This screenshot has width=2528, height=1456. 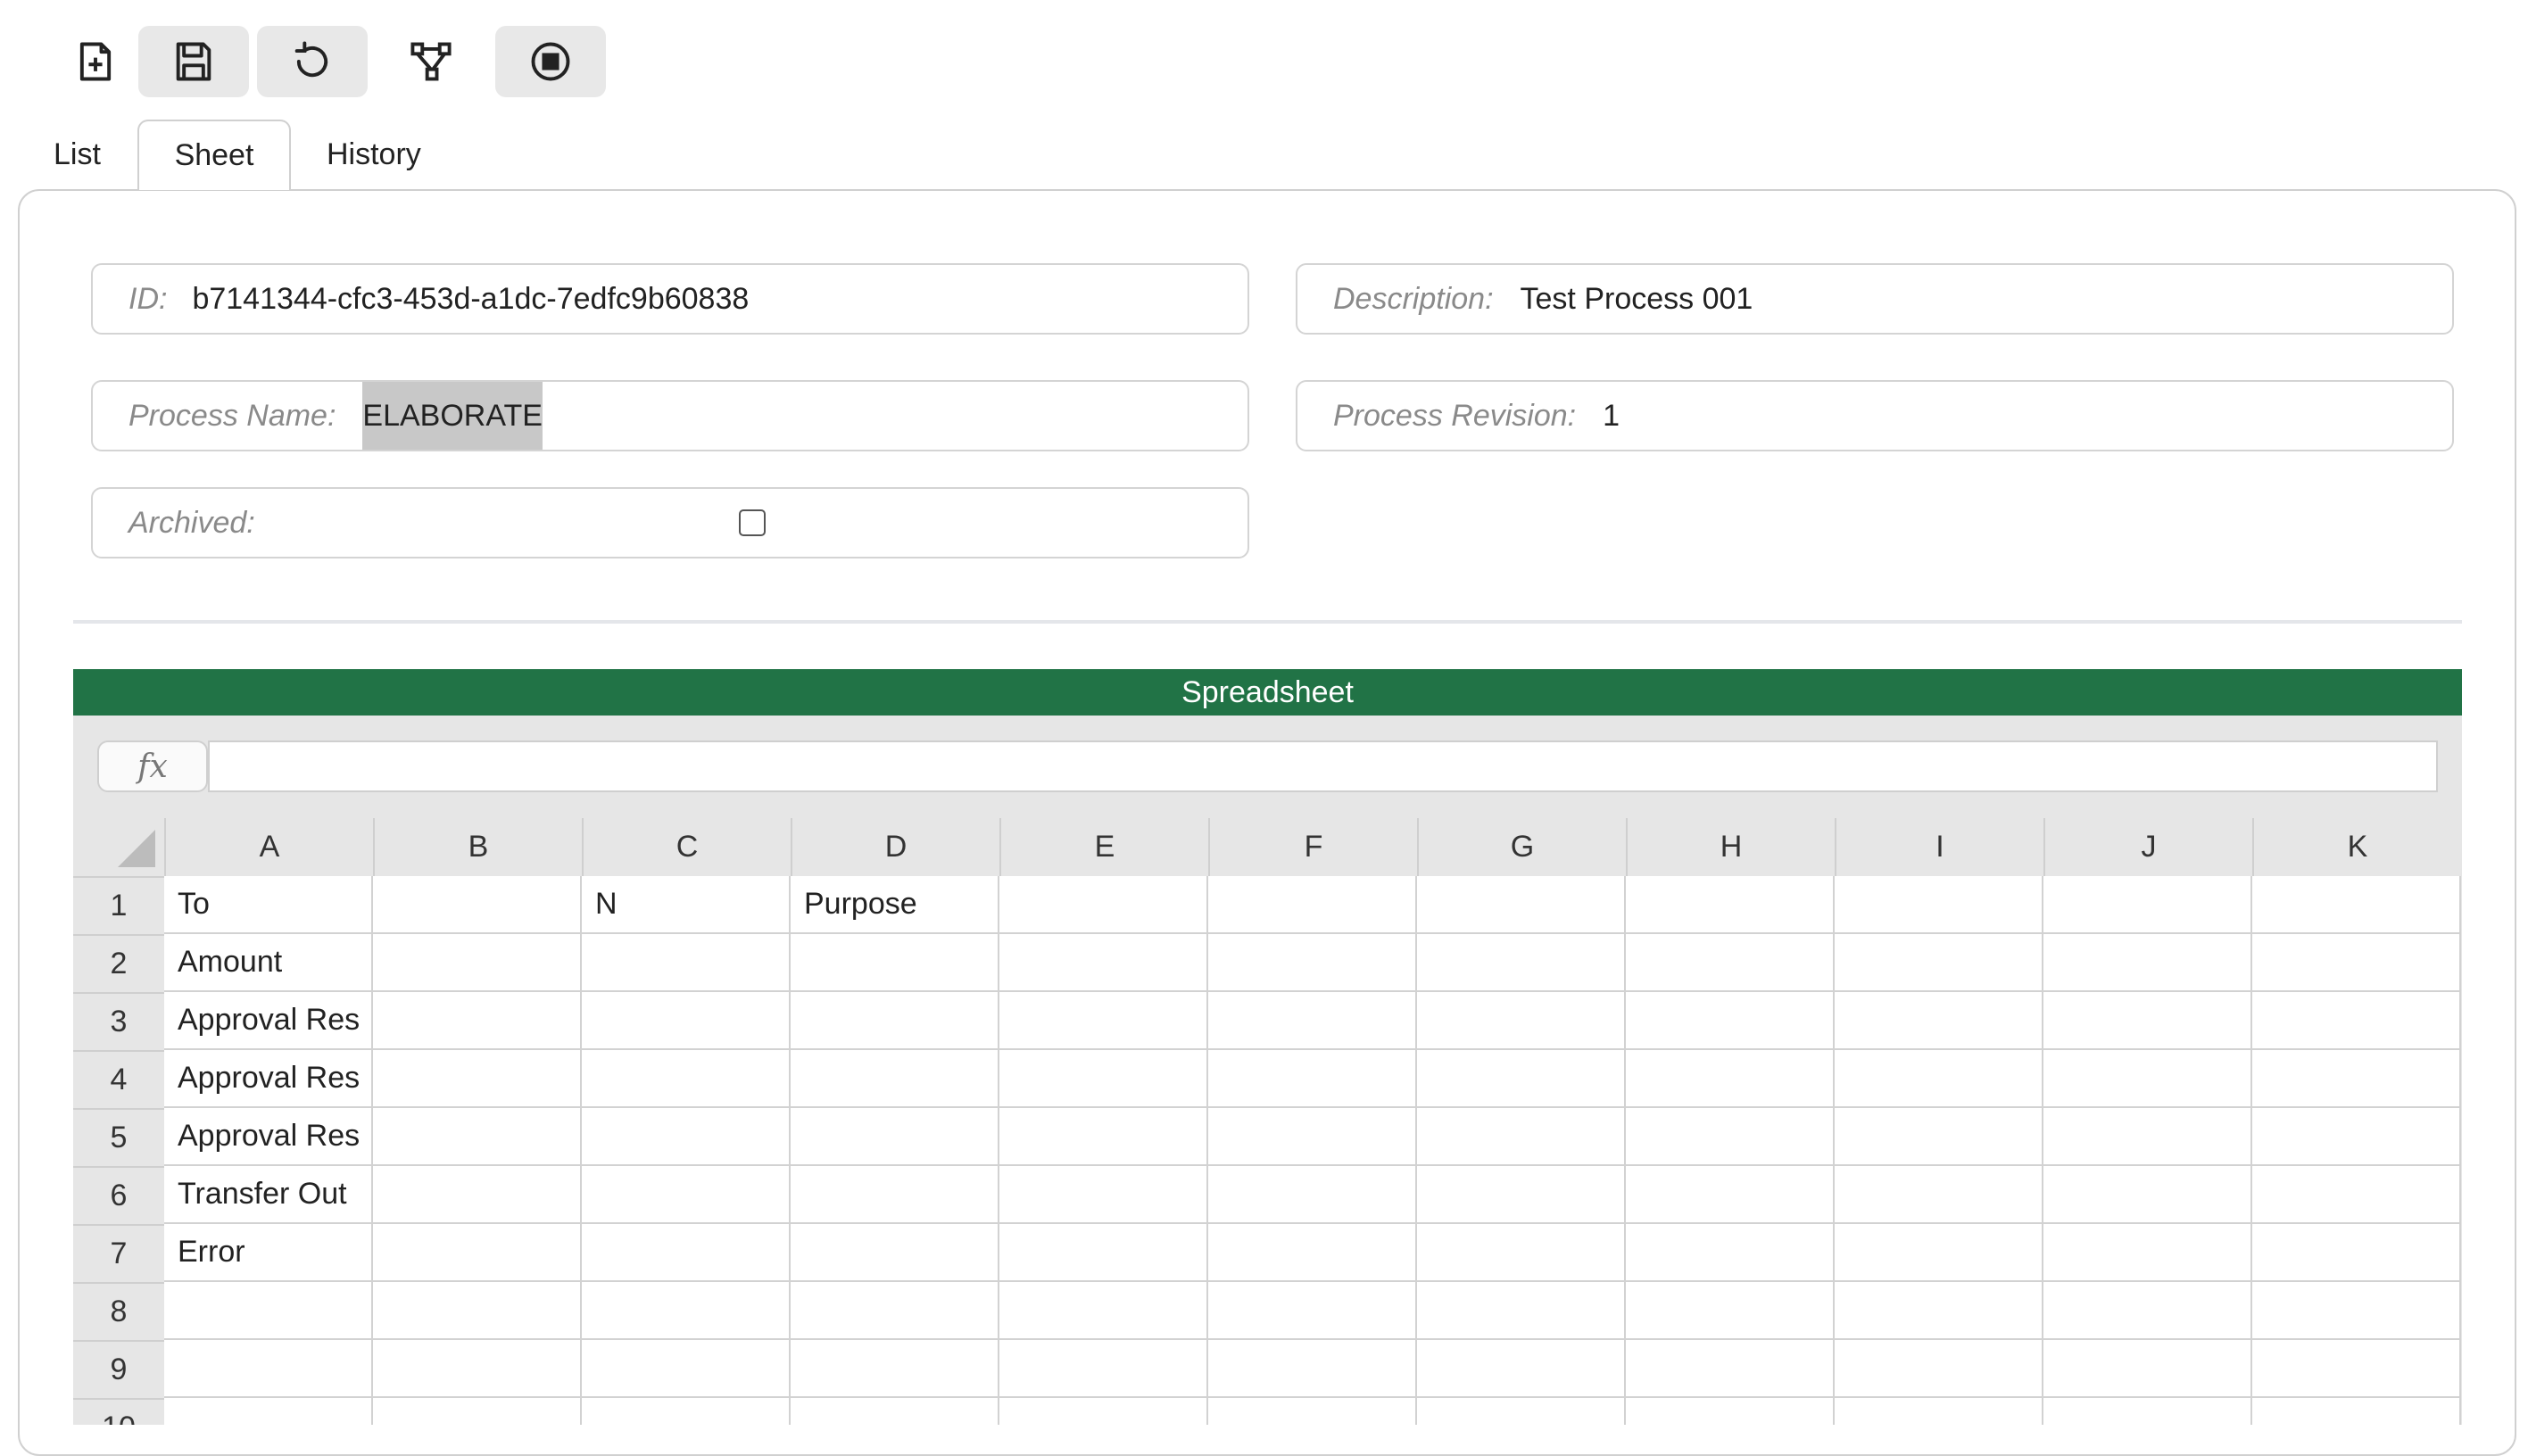 I want to click on formula-input, so click(x=1323, y=766).